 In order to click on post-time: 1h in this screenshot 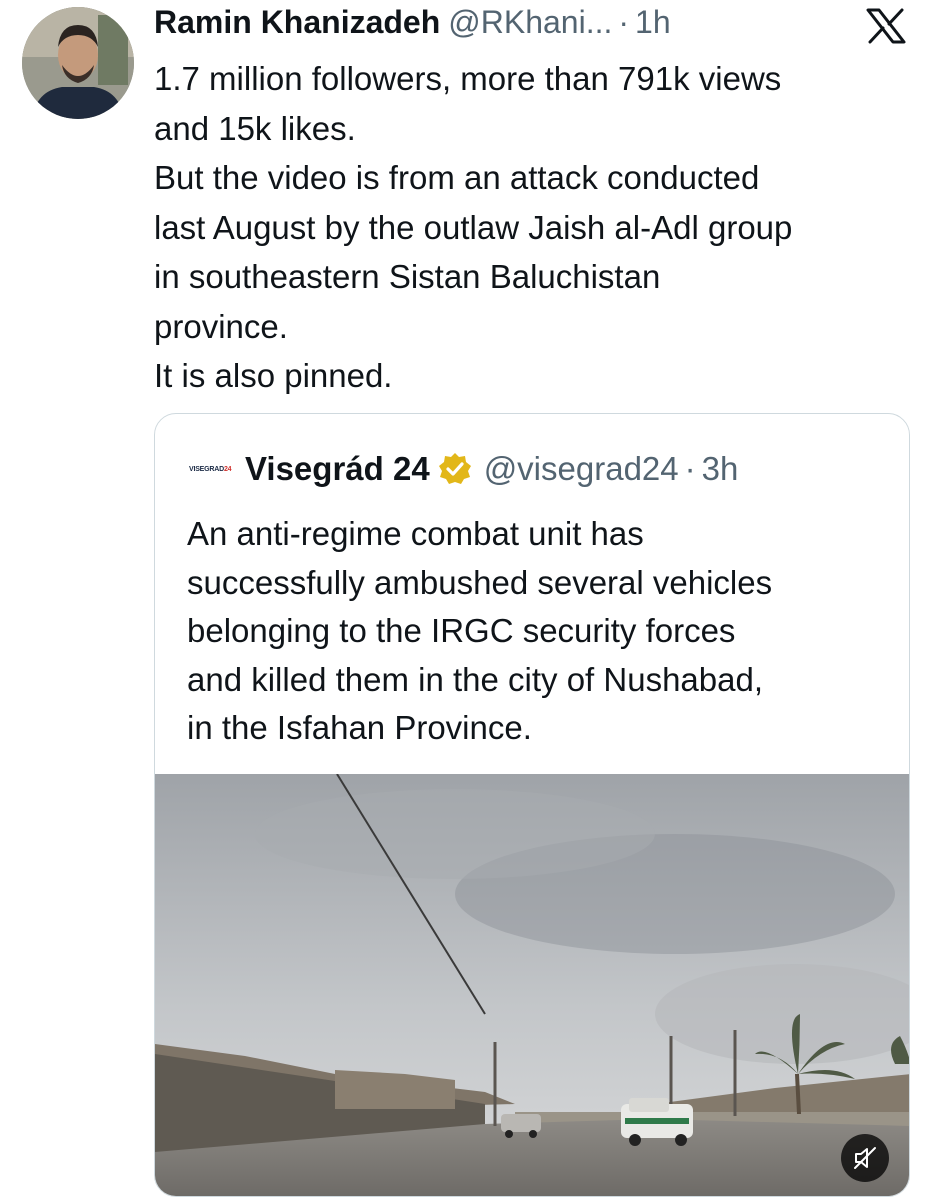, I will do `click(653, 22)`.